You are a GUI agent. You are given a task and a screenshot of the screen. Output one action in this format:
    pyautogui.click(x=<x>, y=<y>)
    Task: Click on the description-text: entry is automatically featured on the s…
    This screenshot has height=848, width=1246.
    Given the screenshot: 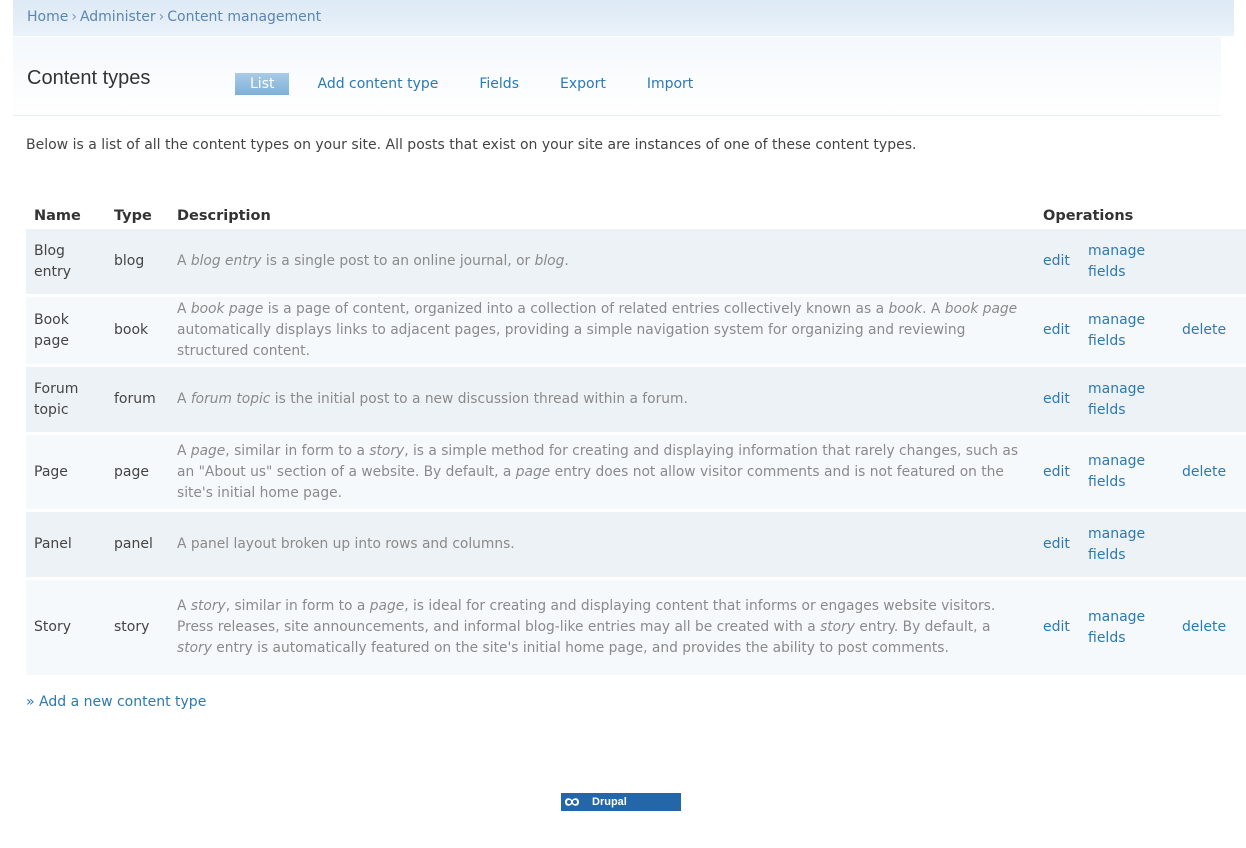 What is the action you would take?
    pyautogui.click(x=580, y=648)
    